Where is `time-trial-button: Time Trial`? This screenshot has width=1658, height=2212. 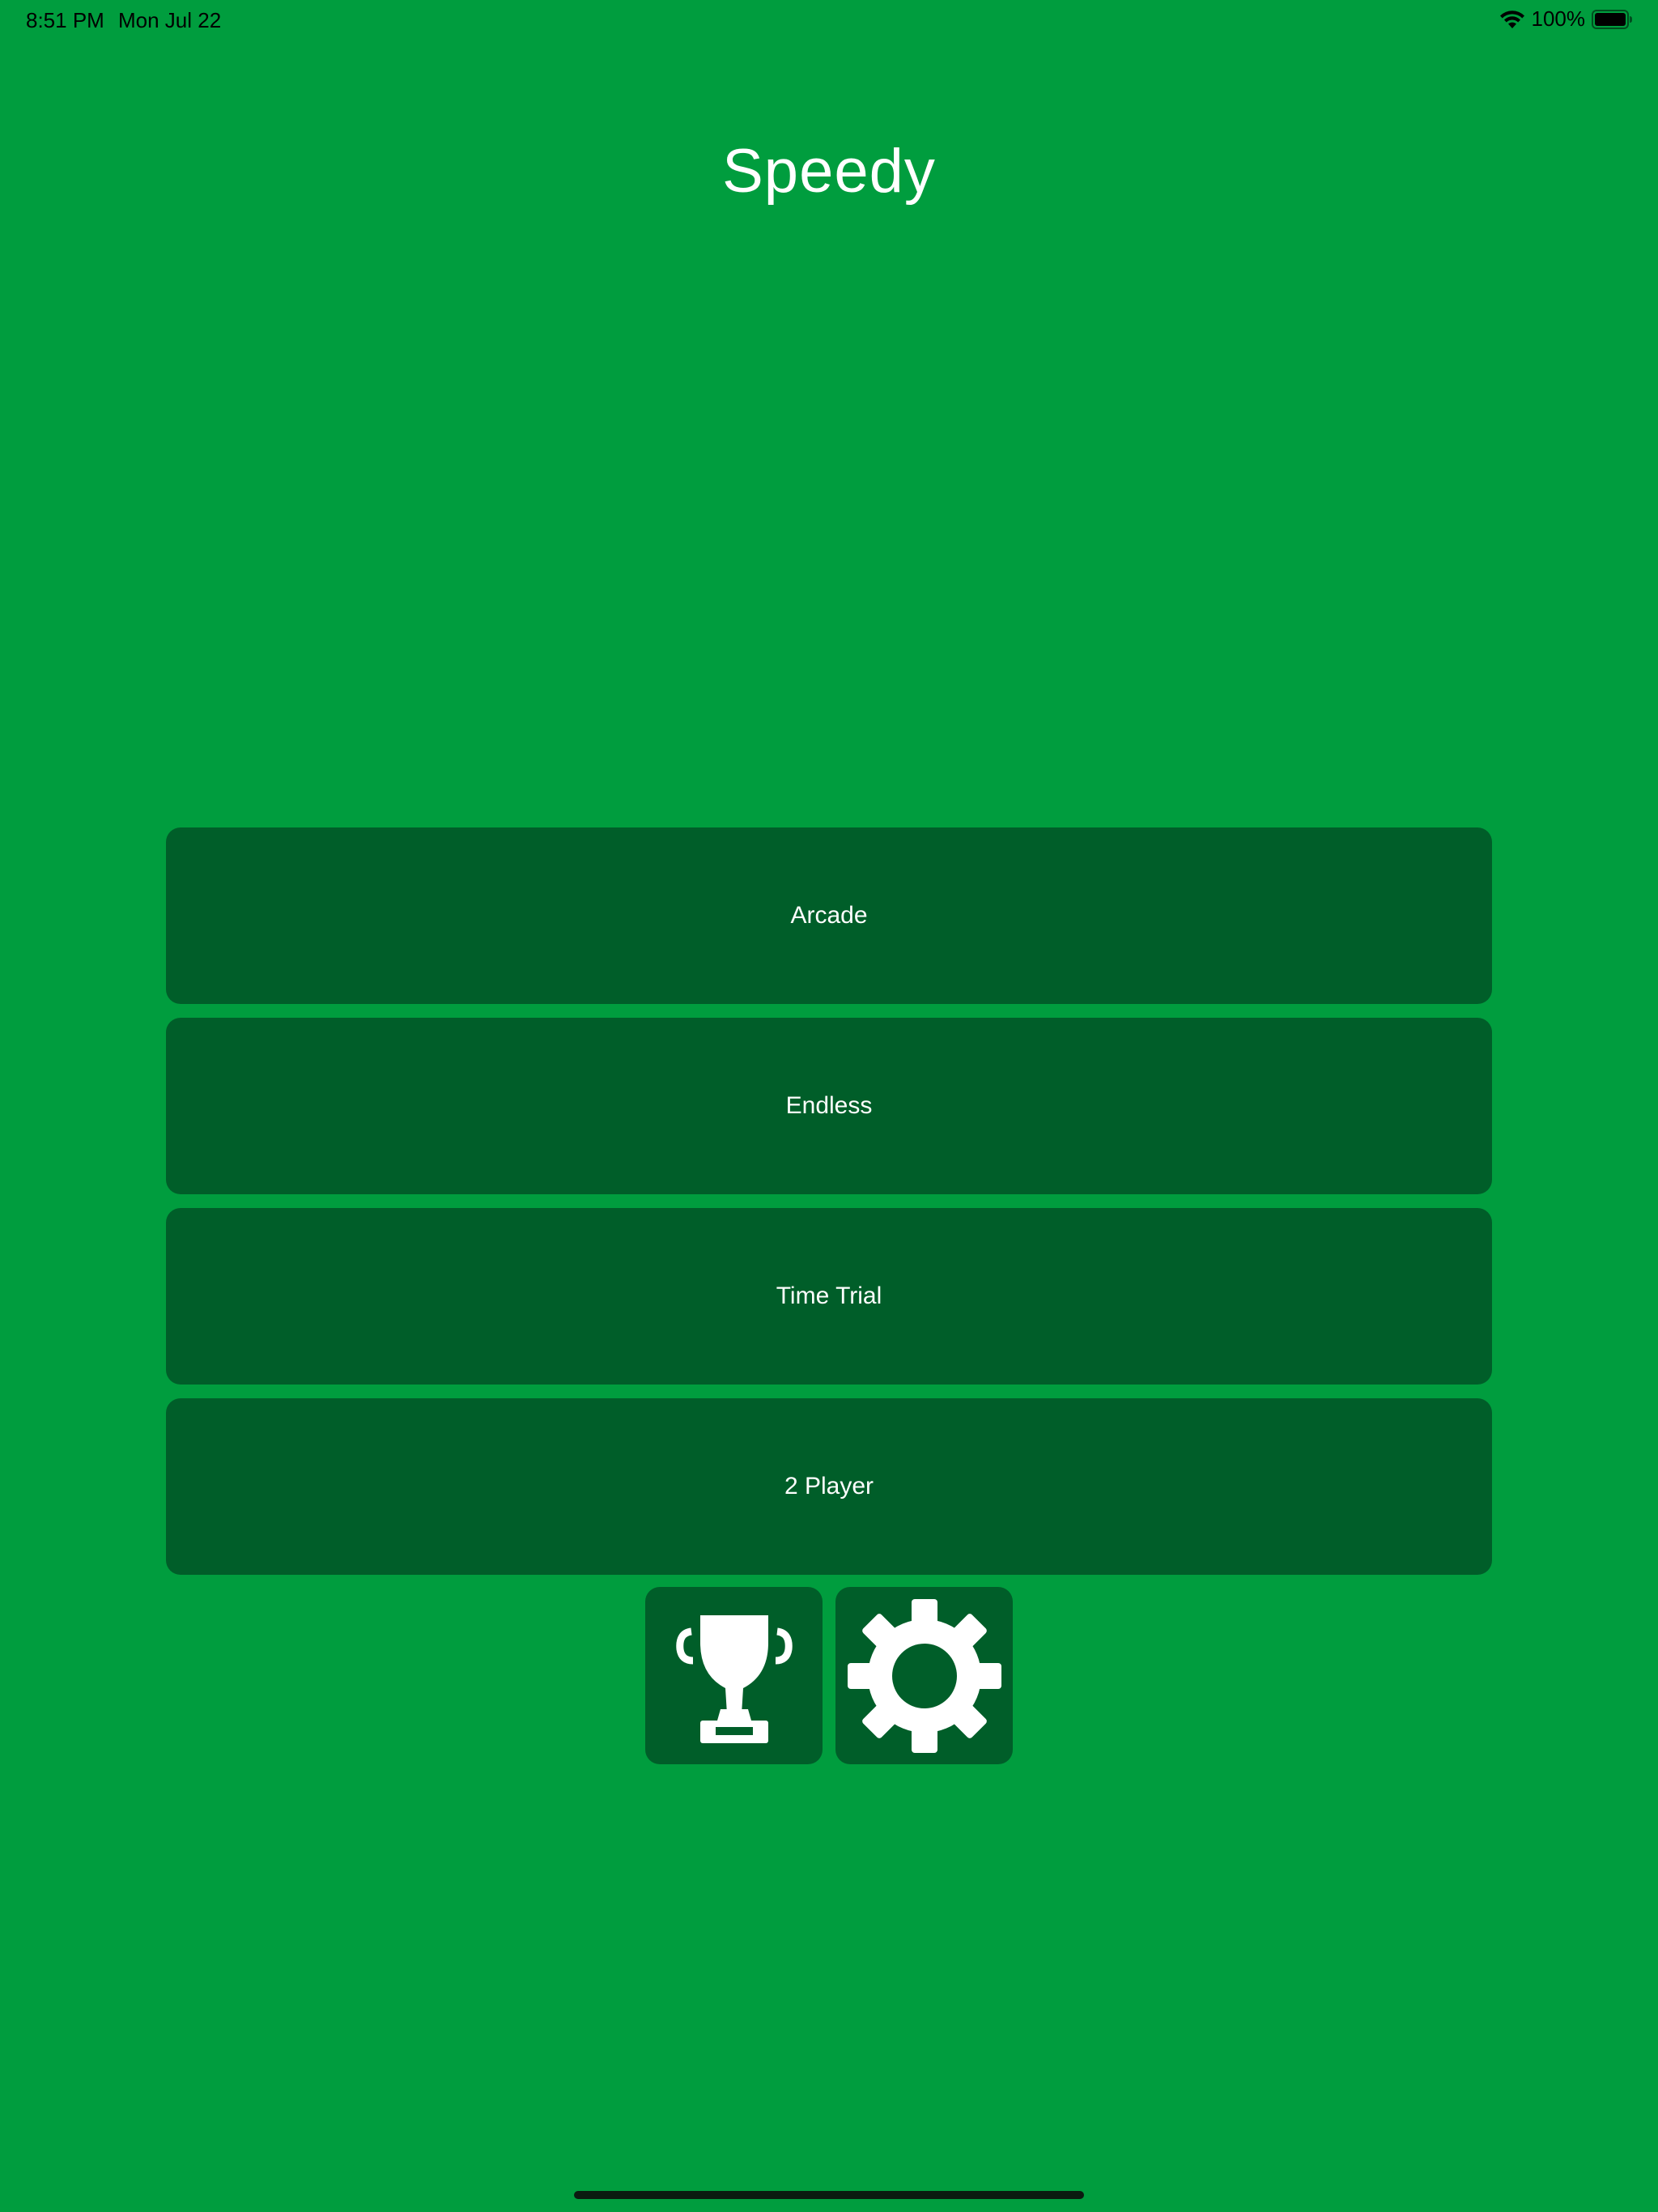
time-trial-button: Time Trial is located at coordinates (829, 1297).